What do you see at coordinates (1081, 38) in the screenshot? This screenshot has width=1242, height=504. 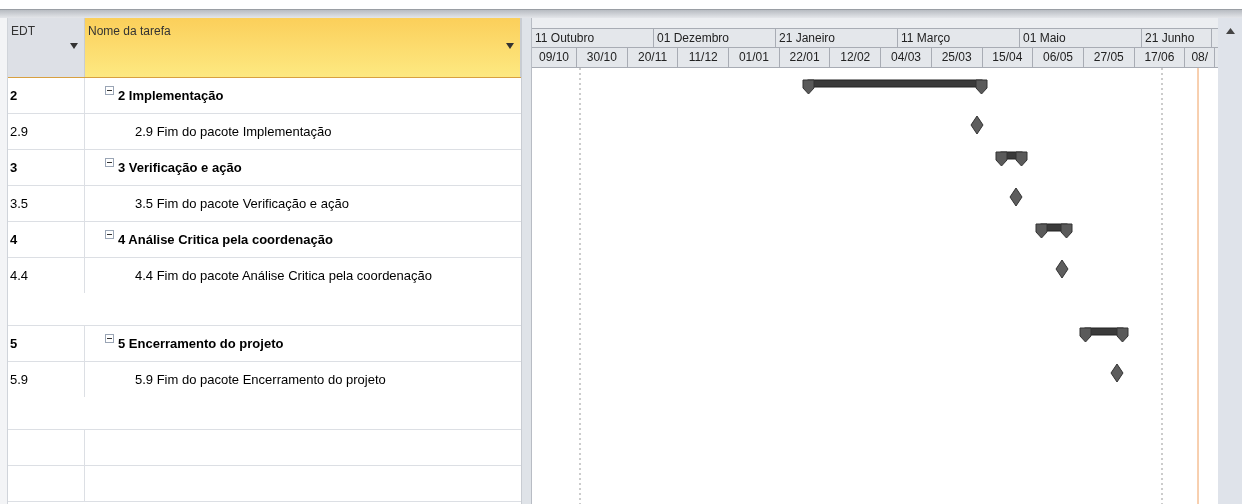 I see `timescale-label: 01 Maio` at bounding box center [1081, 38].